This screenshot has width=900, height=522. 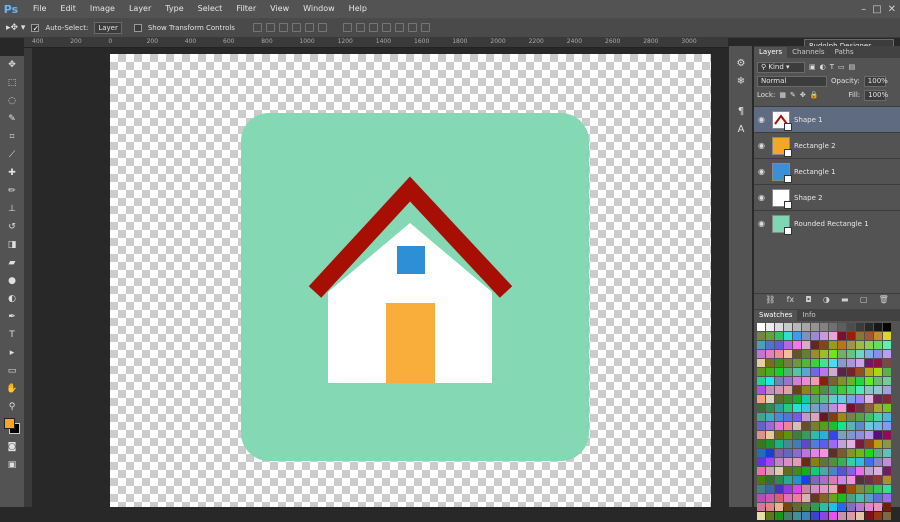 What do you see at coordinates (852, 67) in the screenshot?
I see `filter-smart-icon: ▤` at bounding box center [852, 67].